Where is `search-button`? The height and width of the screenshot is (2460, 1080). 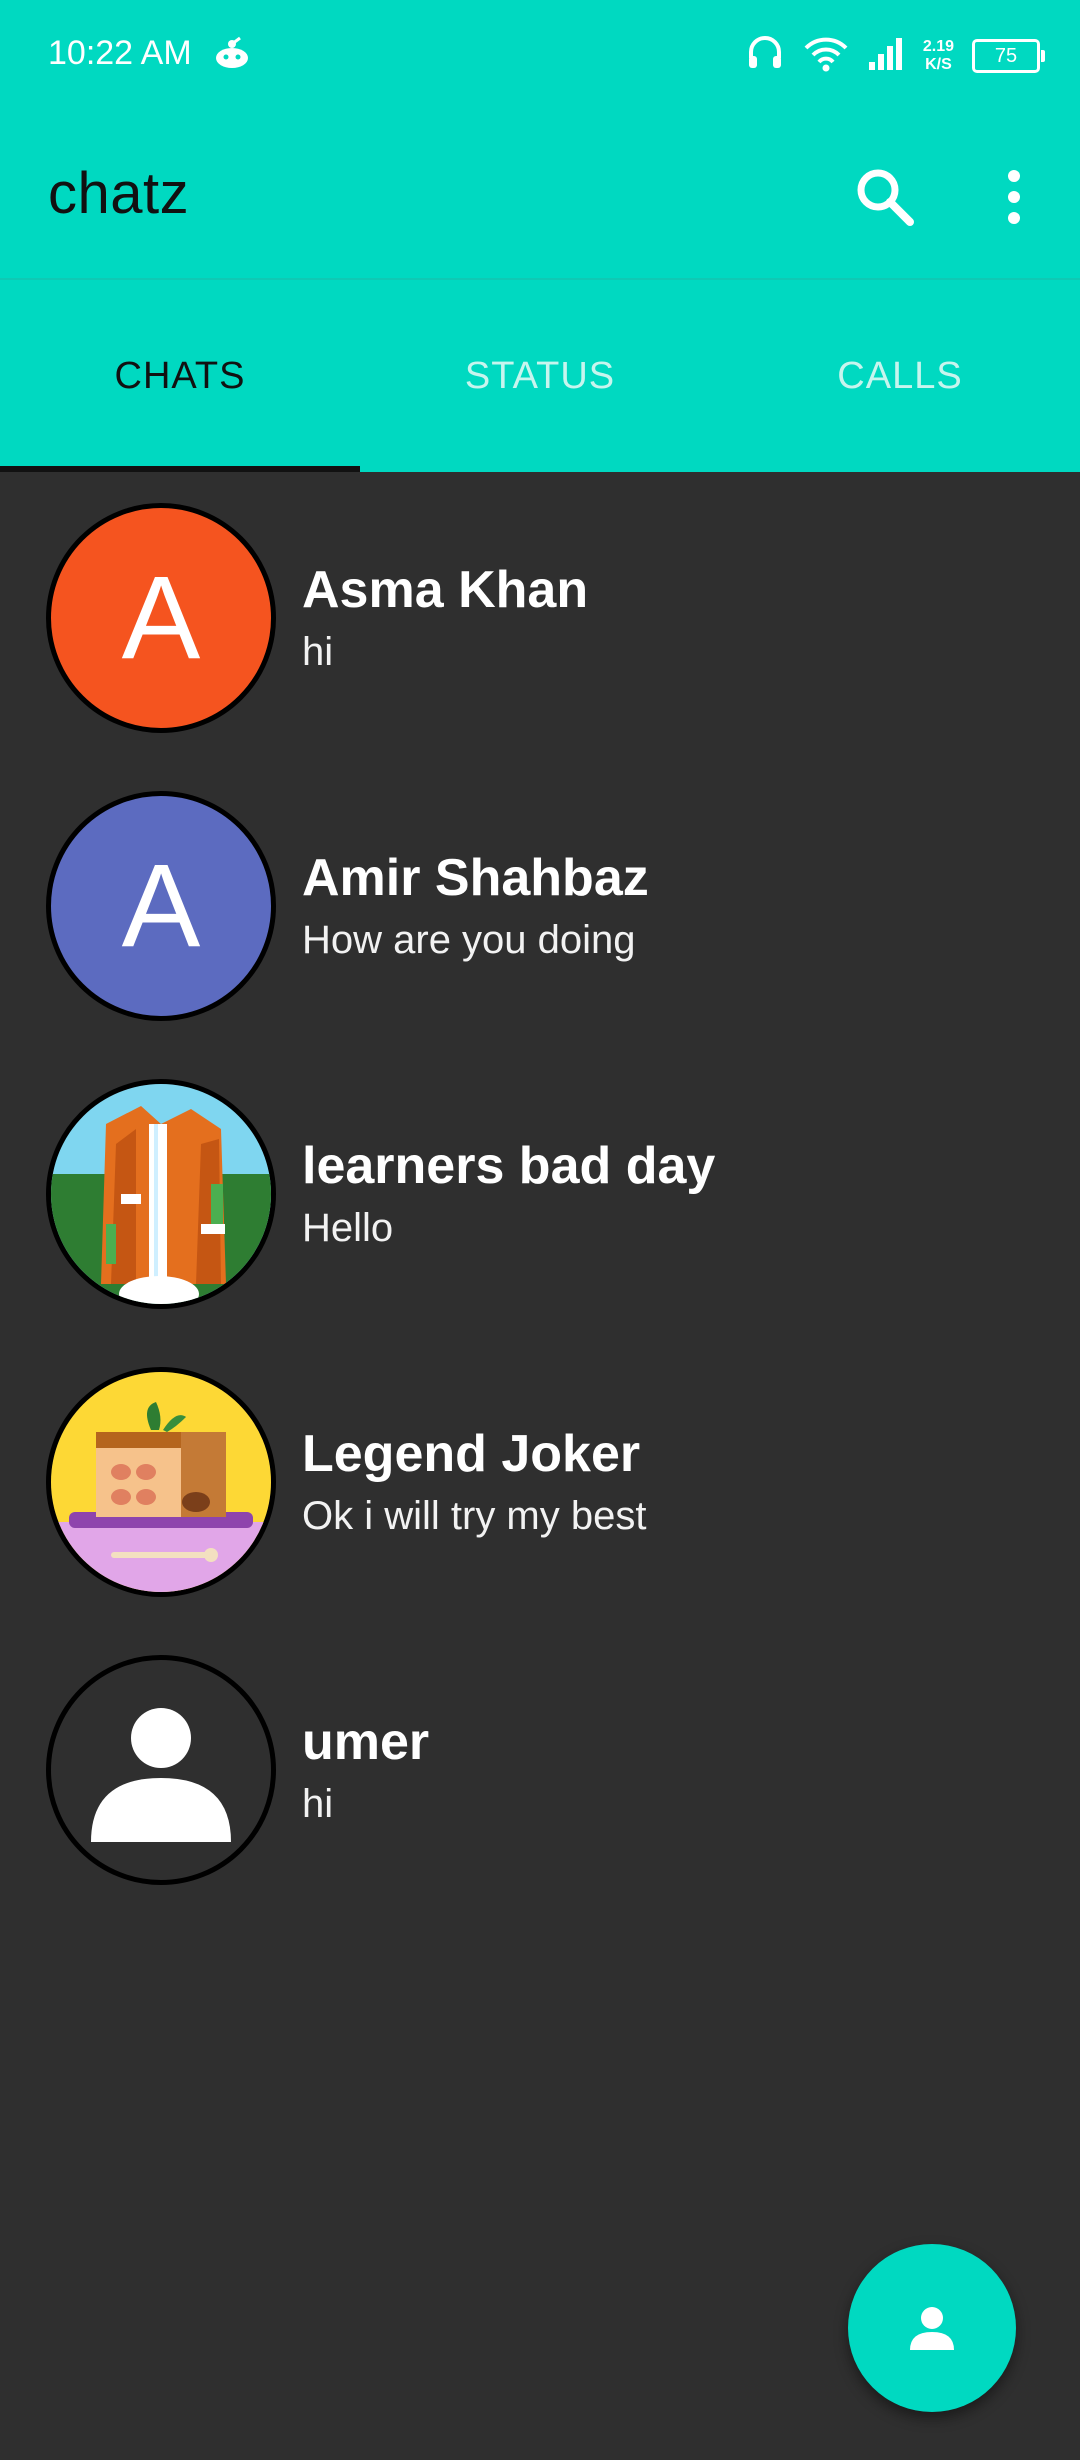 search-button is located at coordinates (885, 197).